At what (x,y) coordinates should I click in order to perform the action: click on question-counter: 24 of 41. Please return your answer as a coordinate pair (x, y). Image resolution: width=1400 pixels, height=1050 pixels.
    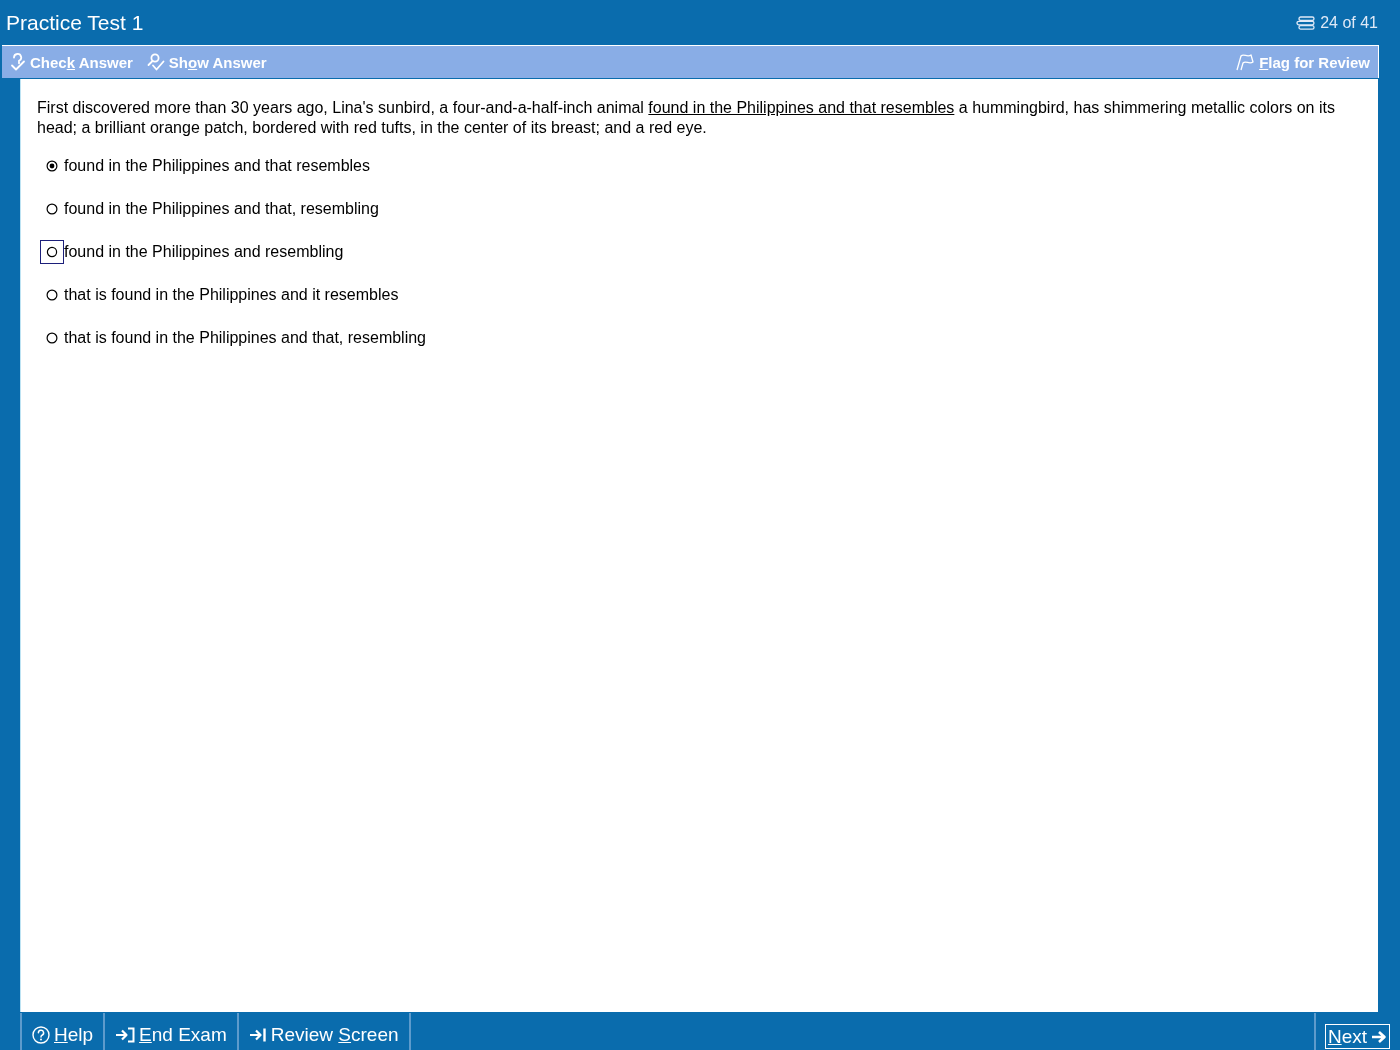
    Looking at the image, I should click on (1349, 22).